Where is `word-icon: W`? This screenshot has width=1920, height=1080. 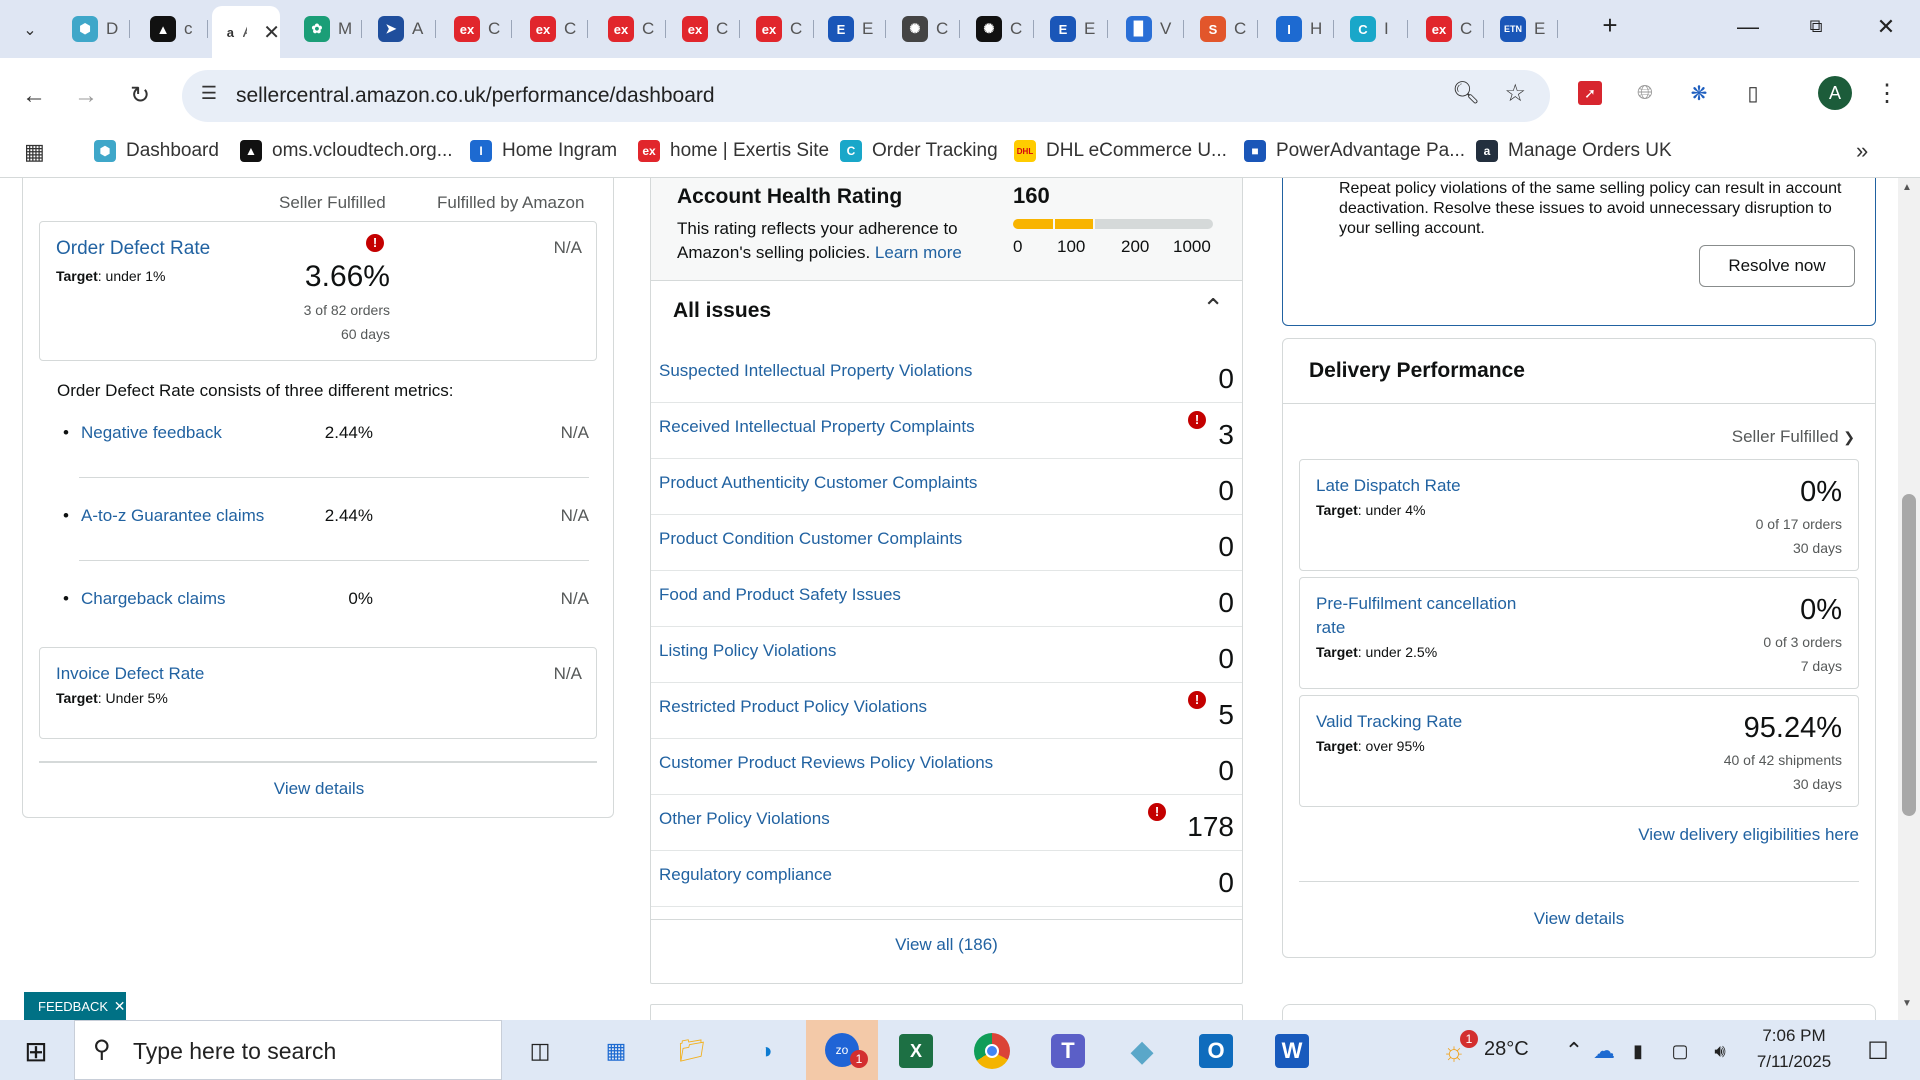 word-icon: W is located at coordinates (1292, 1051).